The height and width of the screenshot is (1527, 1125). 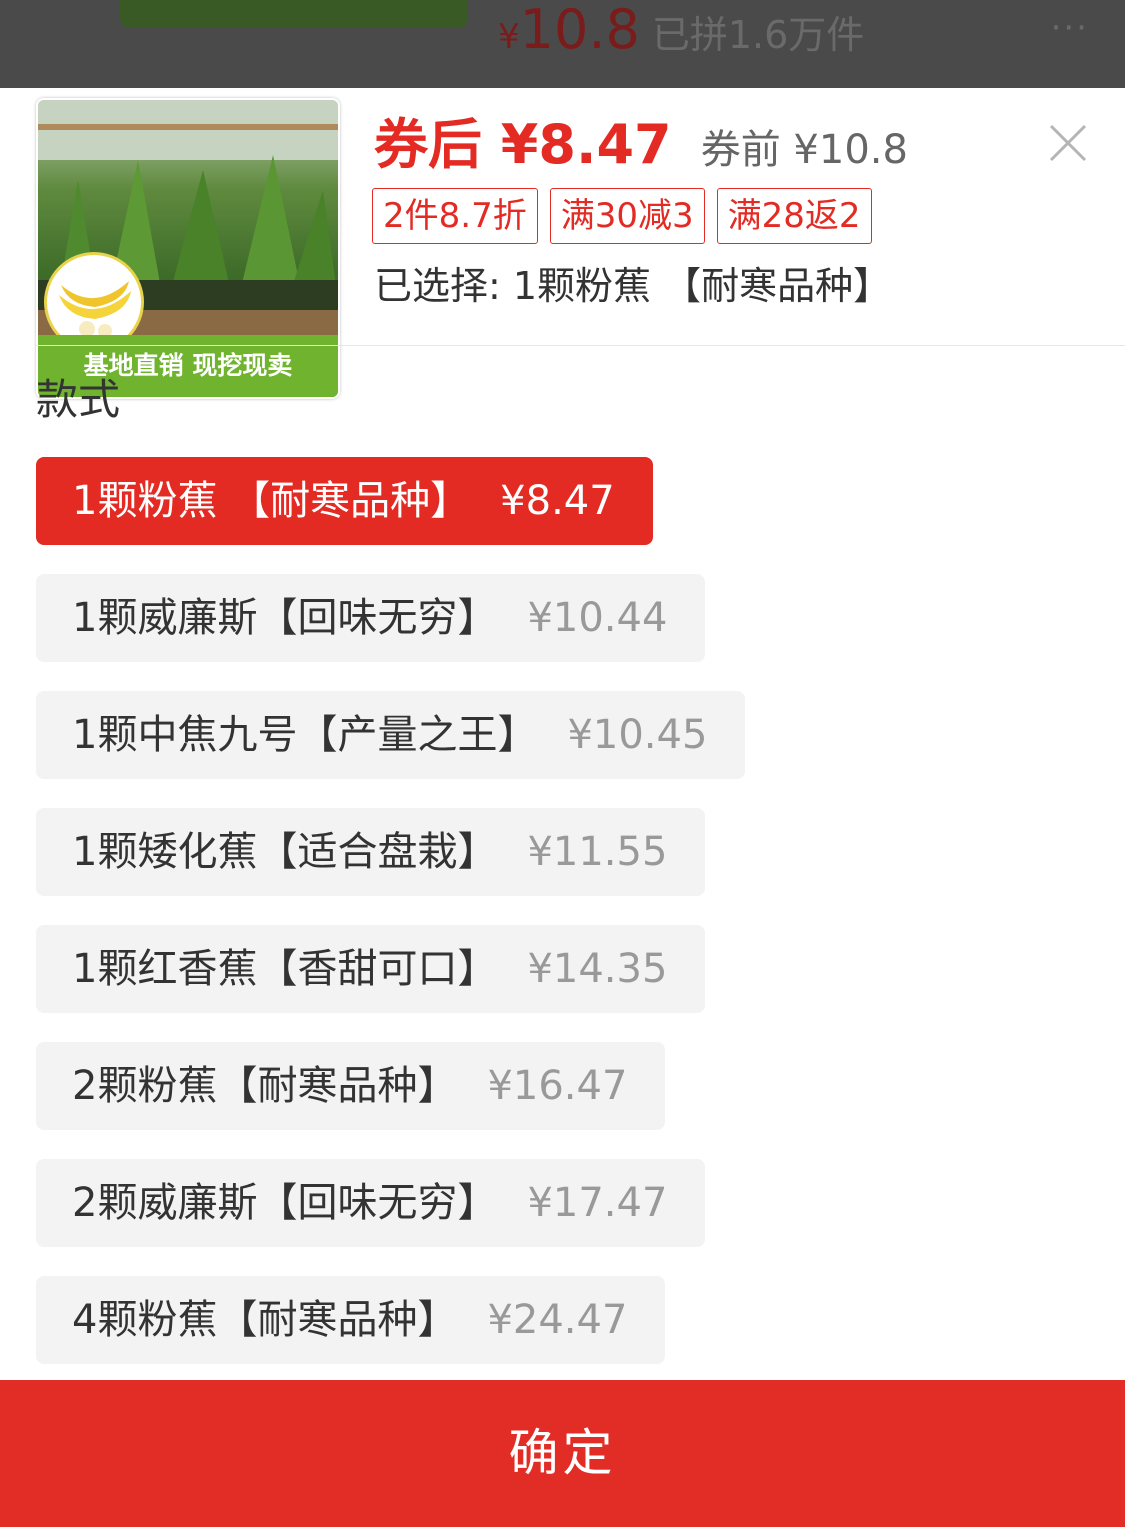 What do you see at coordinates (455, 216) in the screenshot?
I see `promo-tag: 2件8.7折` at bounding box center [455, 216].